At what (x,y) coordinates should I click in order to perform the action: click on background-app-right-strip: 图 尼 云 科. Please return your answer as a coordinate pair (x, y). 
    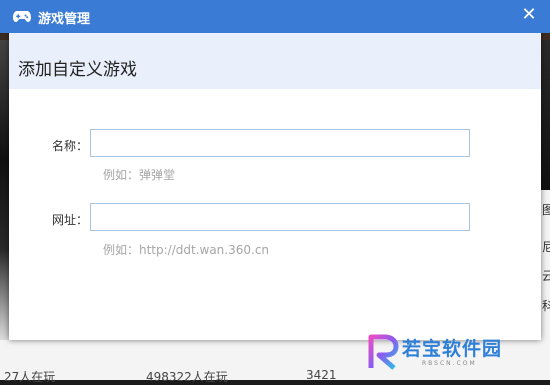
    Looking at the image, I should click on (545, 190).